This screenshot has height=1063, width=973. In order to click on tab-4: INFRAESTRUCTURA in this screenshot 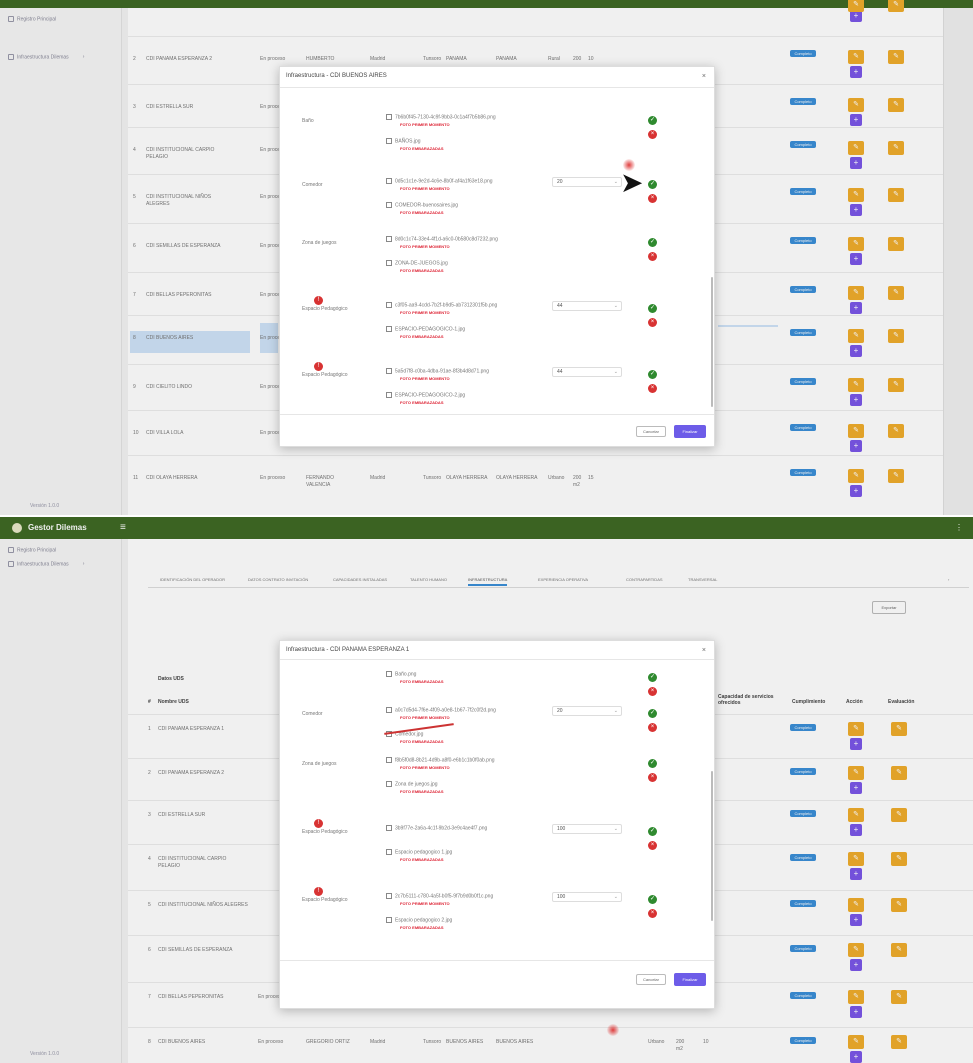, I will do `click(488, 581)`.